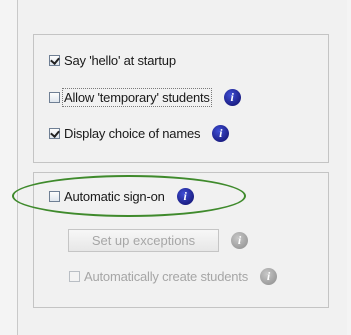 The height and width of the screenshot is (335, 351). I want to click on setup-exceptions-button: Set up exceptions, so click(143, 240).